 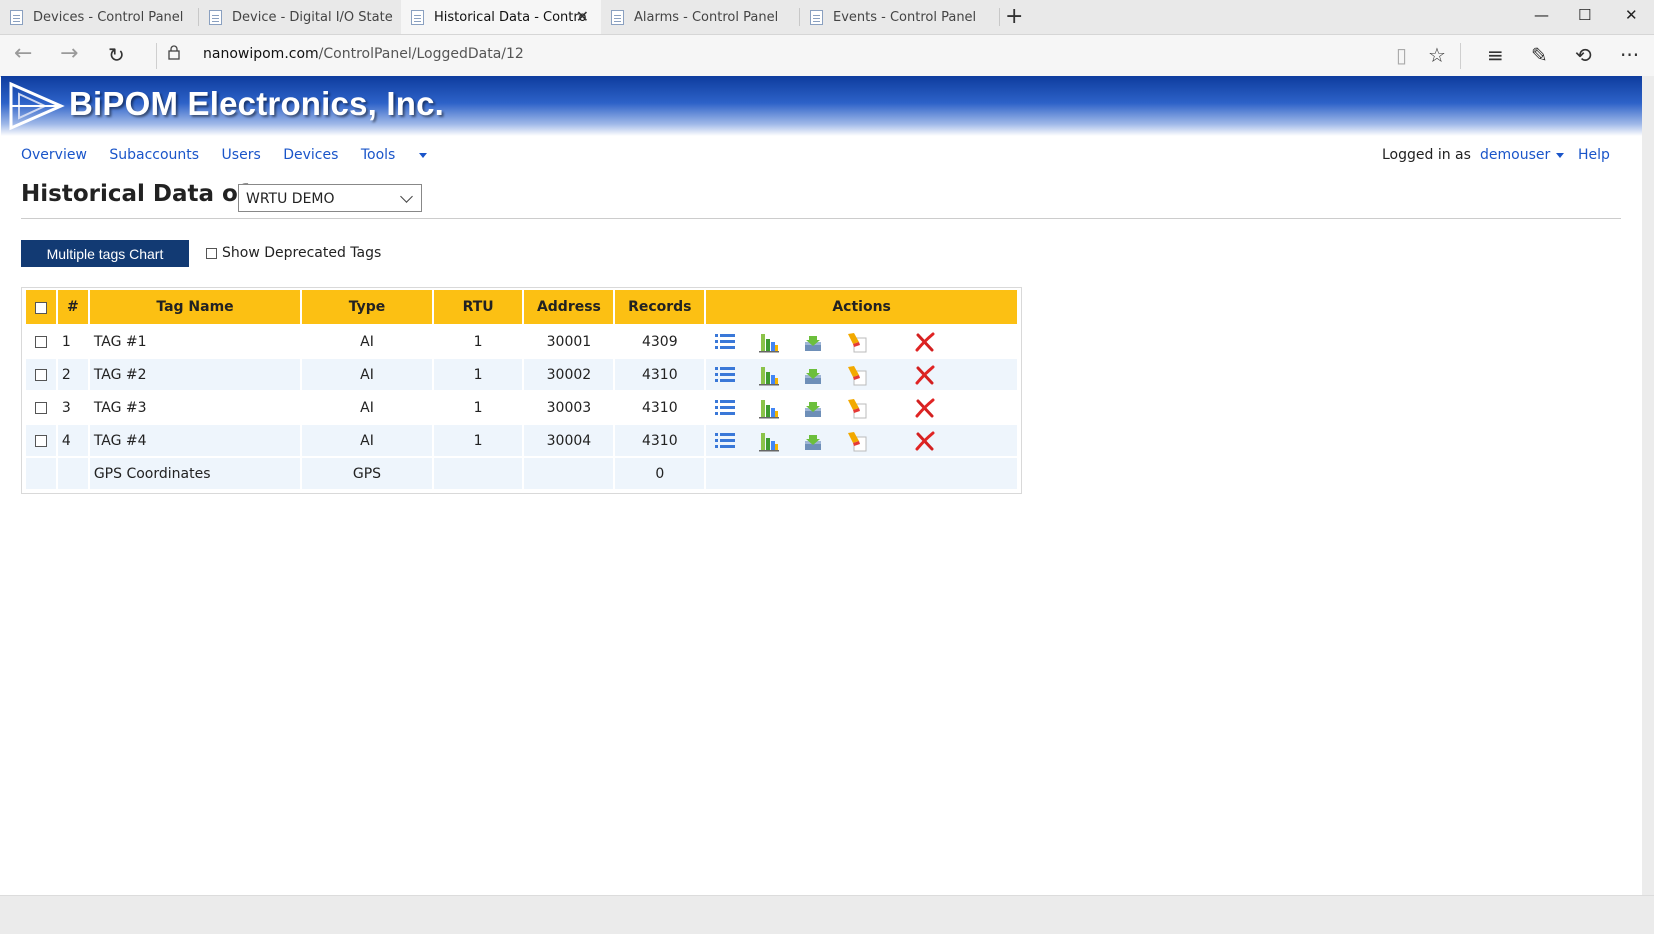 I want to click on nav-subaccounts: Subaccounts, so click(x=154, y=155).